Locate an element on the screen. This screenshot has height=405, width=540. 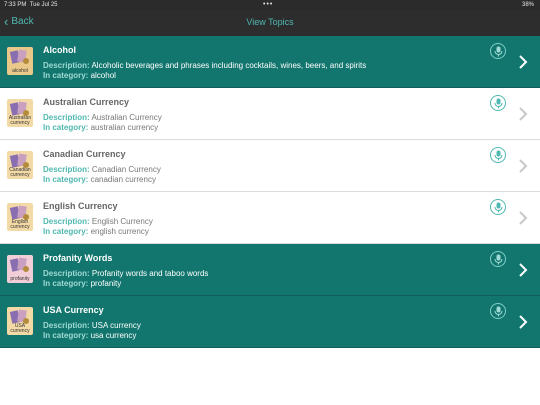
topic-title: Profanity Words is located at coordinates (78, 258).